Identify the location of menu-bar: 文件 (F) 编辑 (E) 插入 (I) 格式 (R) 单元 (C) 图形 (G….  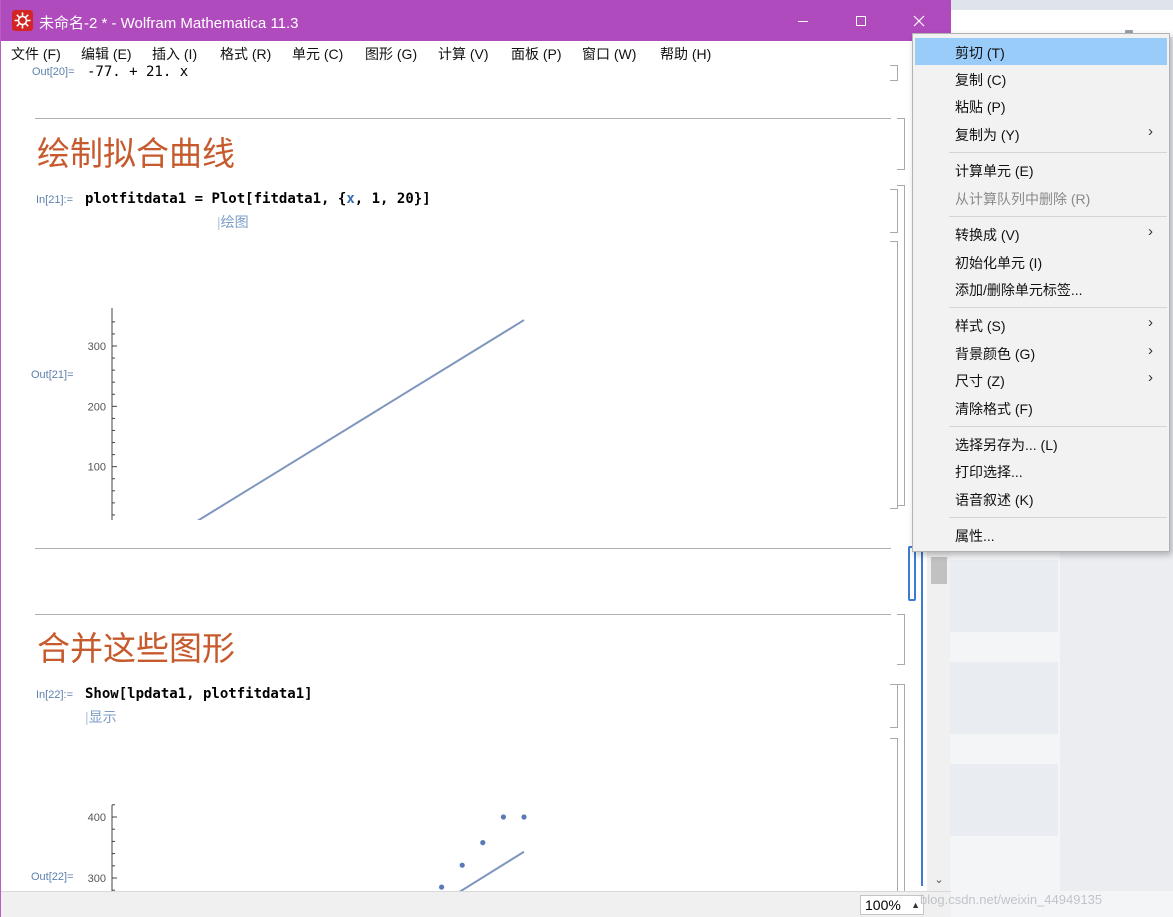
(476, 53).